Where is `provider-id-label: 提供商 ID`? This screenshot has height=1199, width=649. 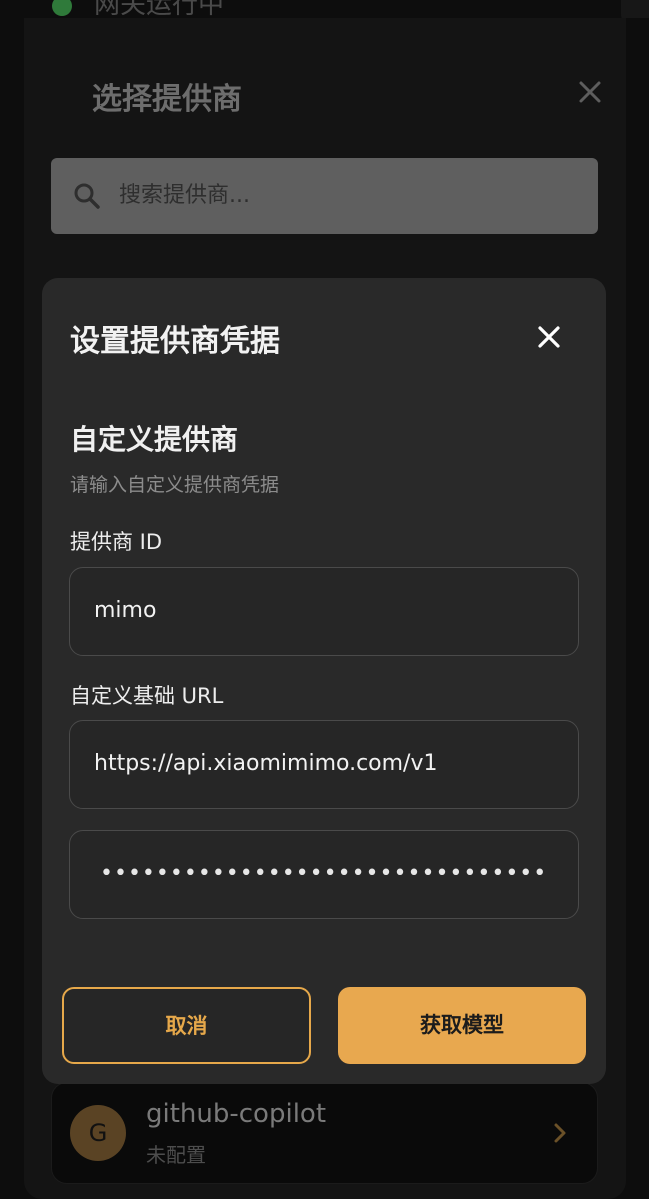
provider-id-label: 提供商 ID is located at coordinates (116, 542).